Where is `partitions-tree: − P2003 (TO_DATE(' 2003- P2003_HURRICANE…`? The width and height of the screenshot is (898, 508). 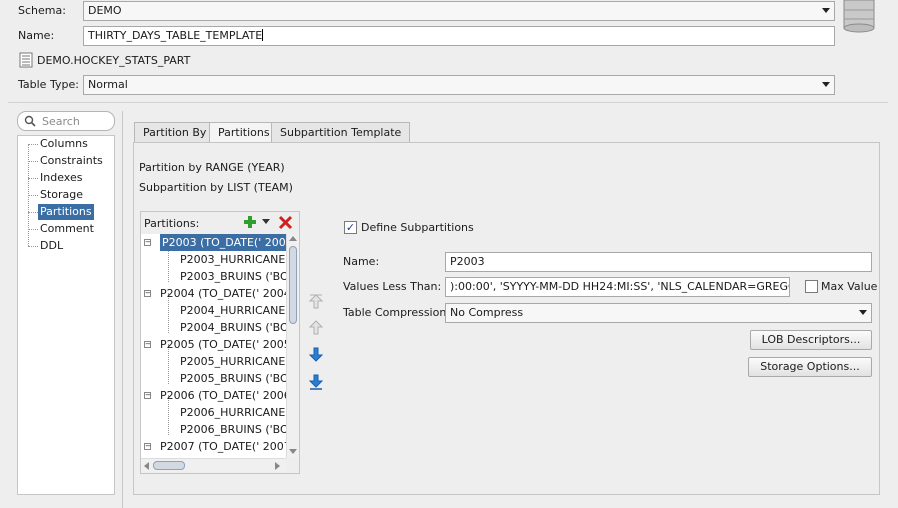
partitions-tree: − P2003 (TO_DATE(' 2003- P2003_HURRICANE… is located at coordinates (213, 346).